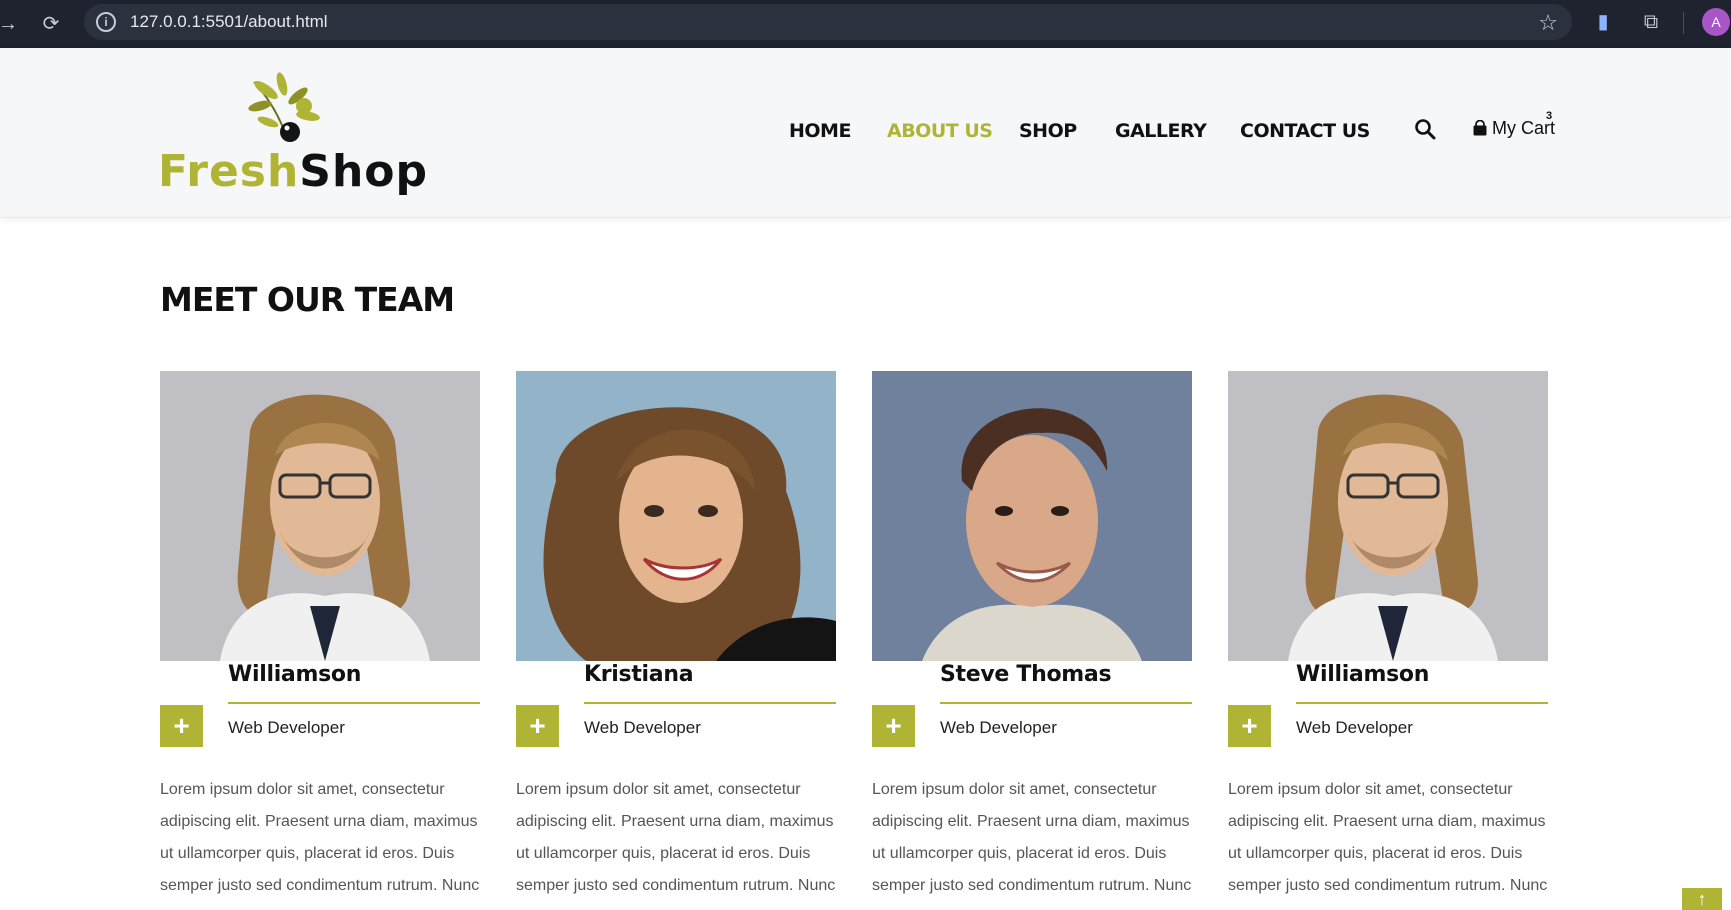  I want to click on star-icon: ☆, so click(1548, 23).